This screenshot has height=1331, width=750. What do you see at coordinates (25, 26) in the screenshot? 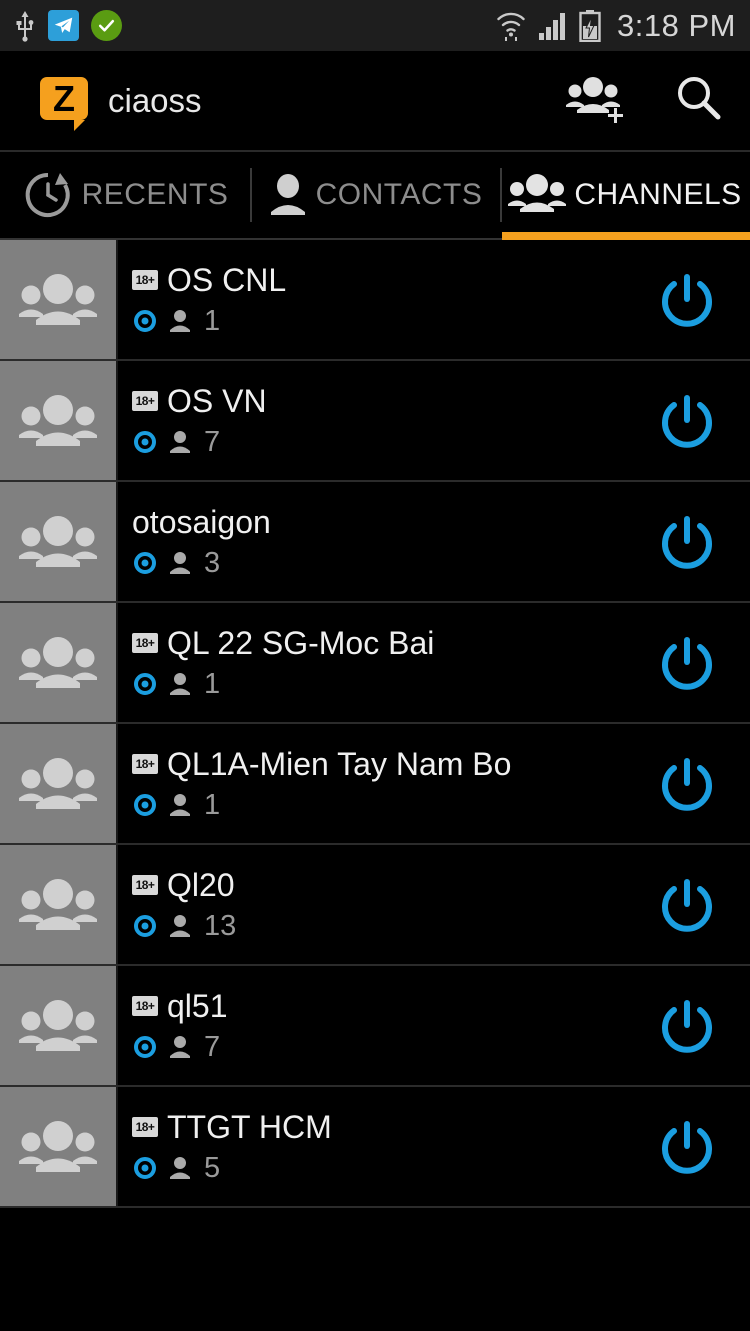
I see `usb-icon` at bounding box center [25, 26].